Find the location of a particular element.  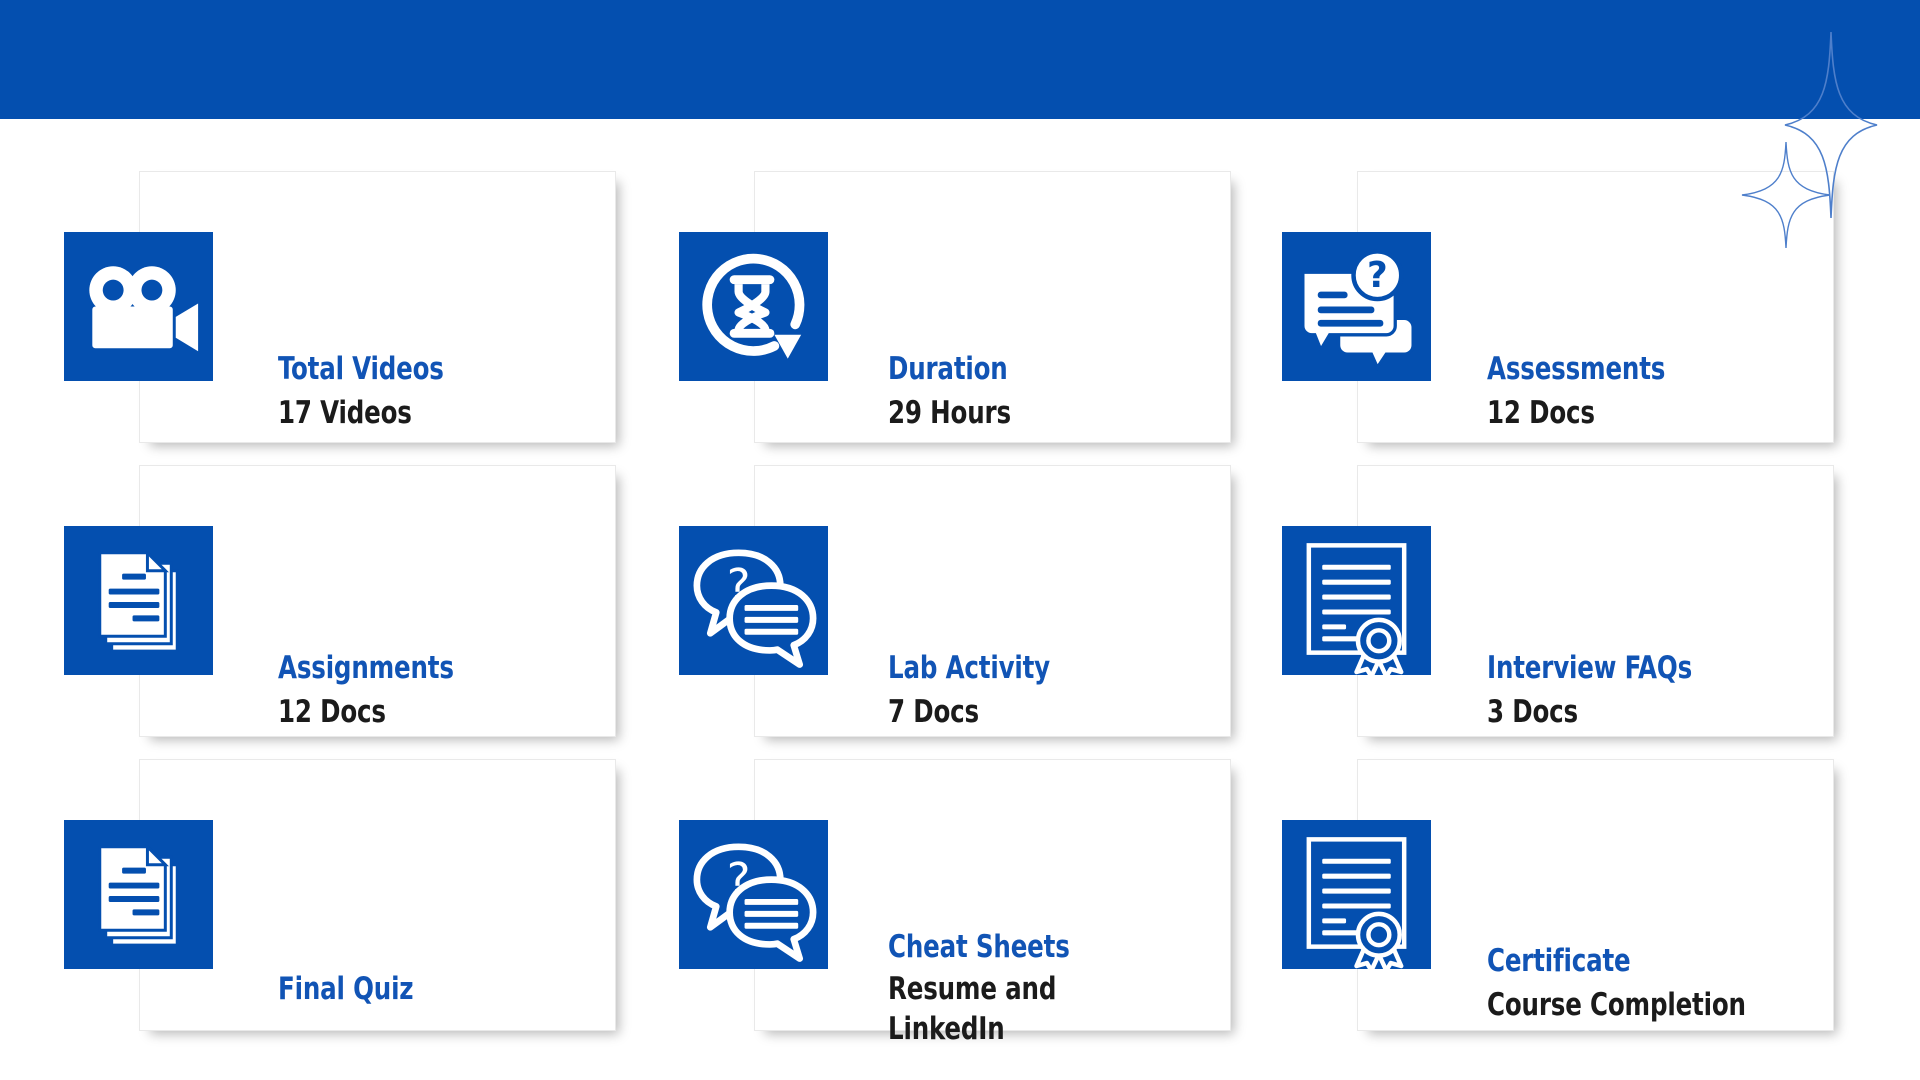

header-bar is located at coordinates (960, 59).